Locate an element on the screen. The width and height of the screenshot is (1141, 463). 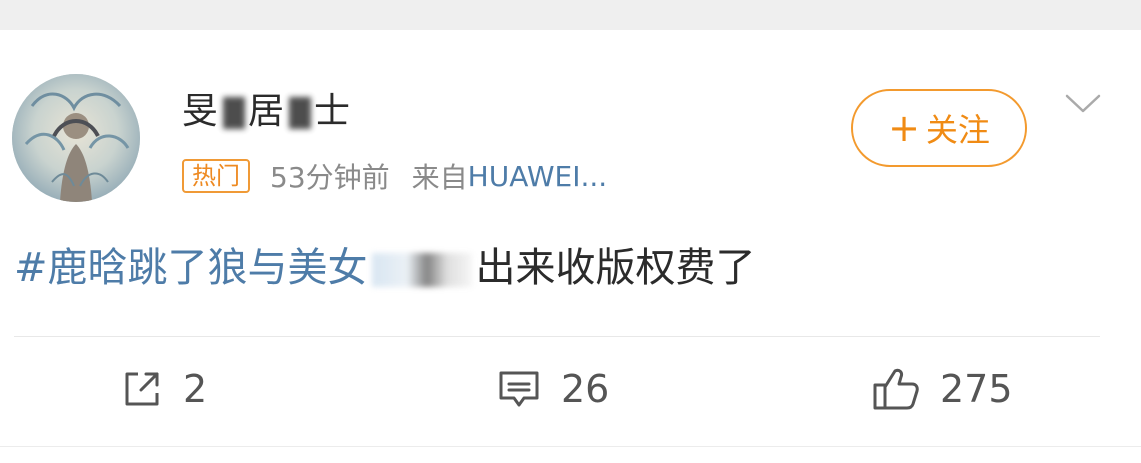
follow-button: + 关注 is located at coordinates (939, 128).